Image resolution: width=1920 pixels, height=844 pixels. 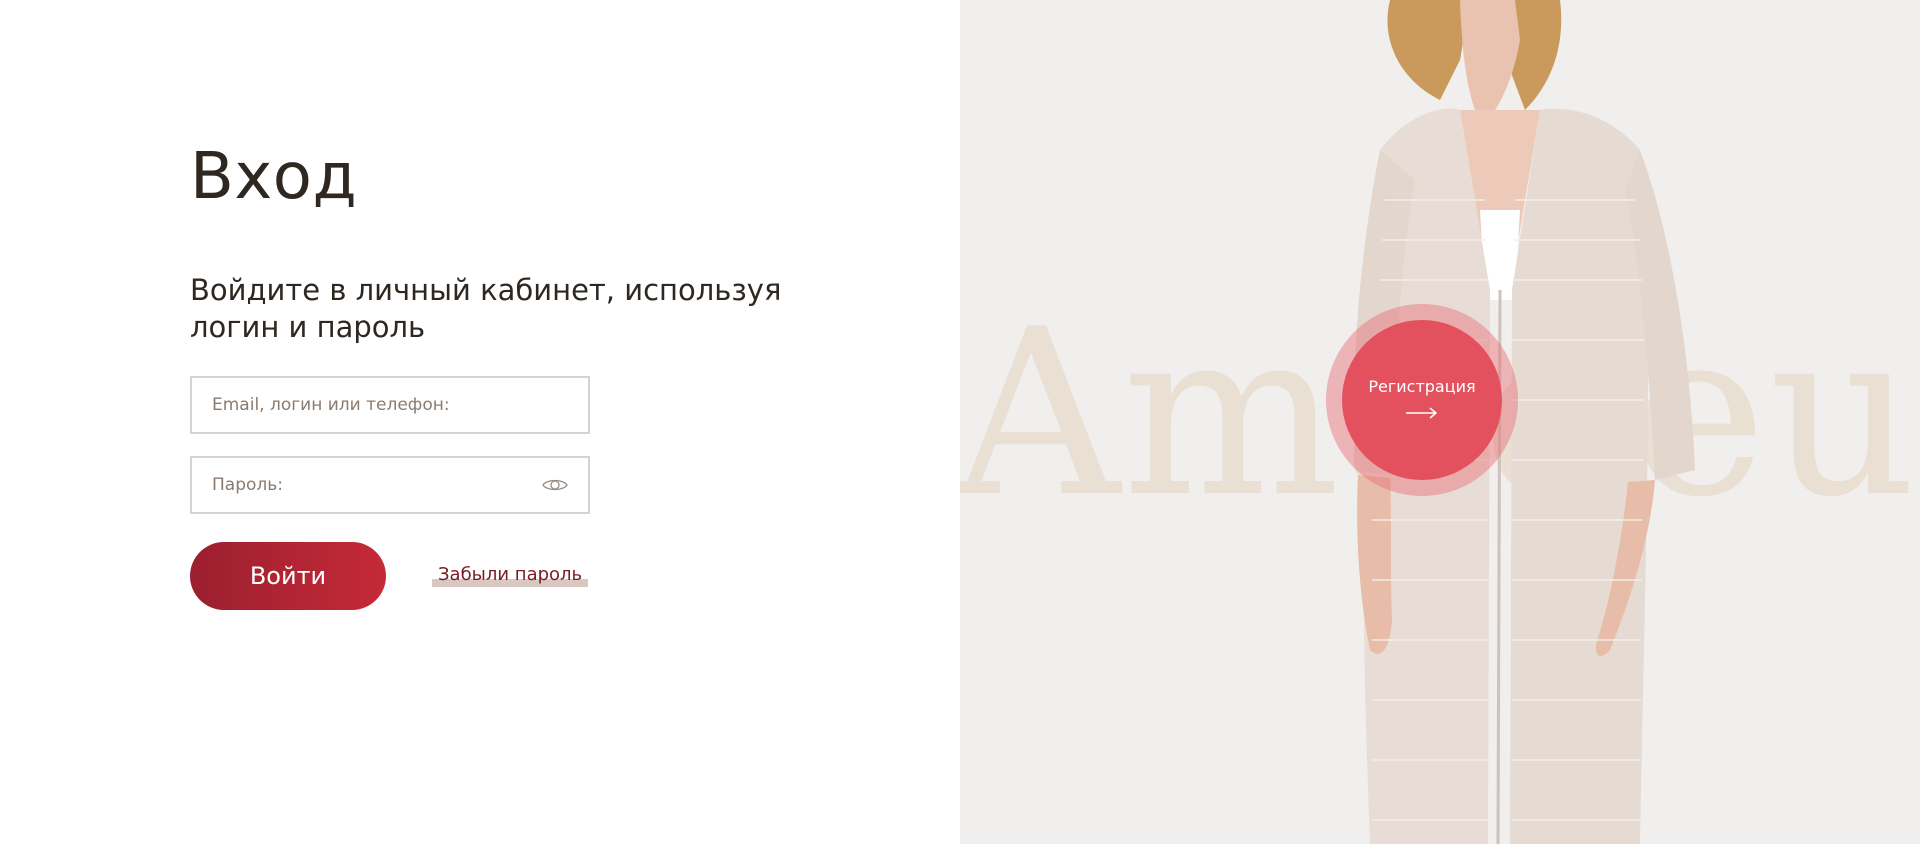 What do you see at coordinates (274, 177) in the screenshot?
I see `page-title: Вход` at bounding box center [274, 177].